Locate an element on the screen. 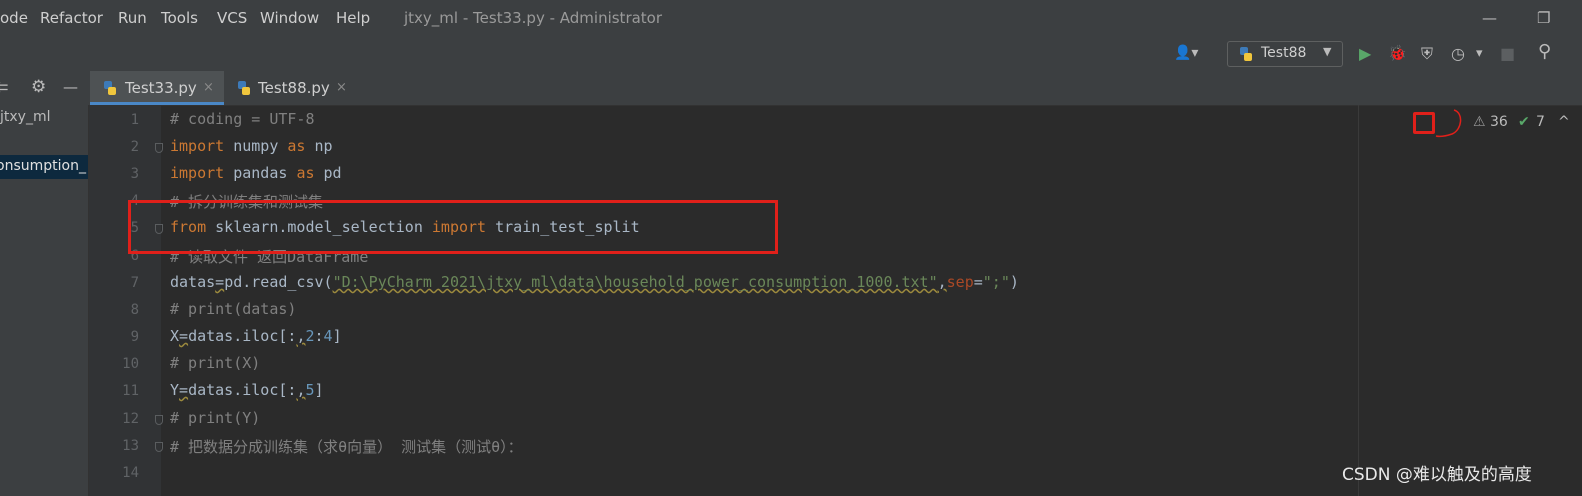  selected-file-item: onsumption_ is located at coordinates (44, 167).